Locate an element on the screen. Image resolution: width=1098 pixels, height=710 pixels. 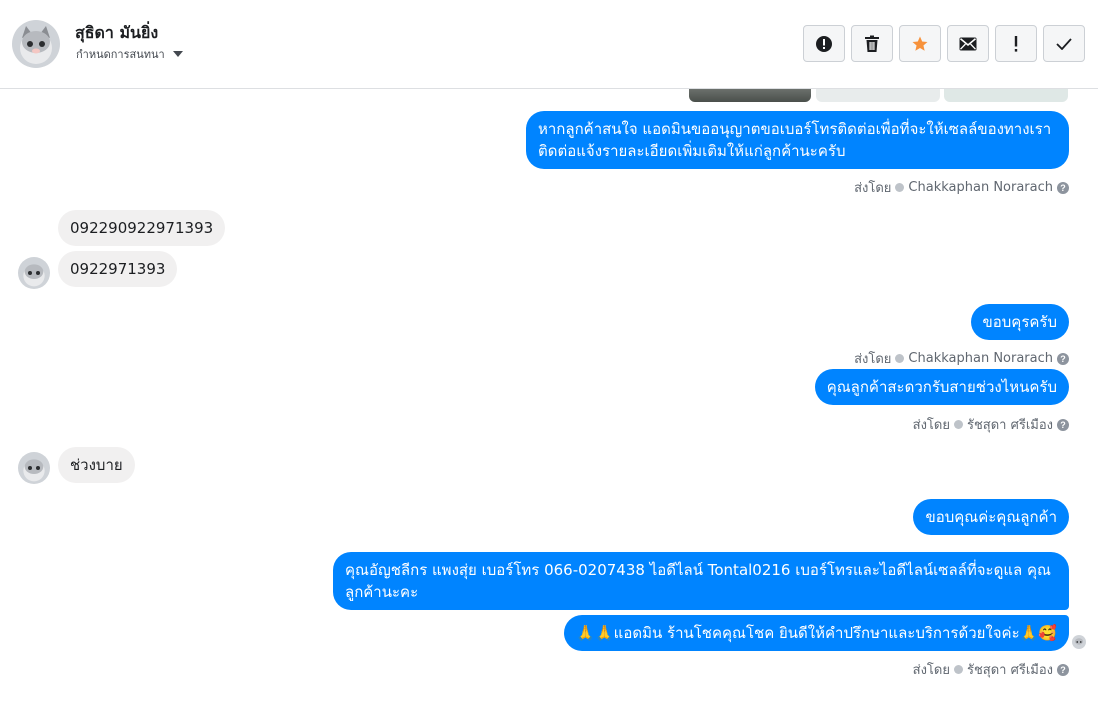
message-text: ขอบคุรครับ is located at coordinates (1020, 322).